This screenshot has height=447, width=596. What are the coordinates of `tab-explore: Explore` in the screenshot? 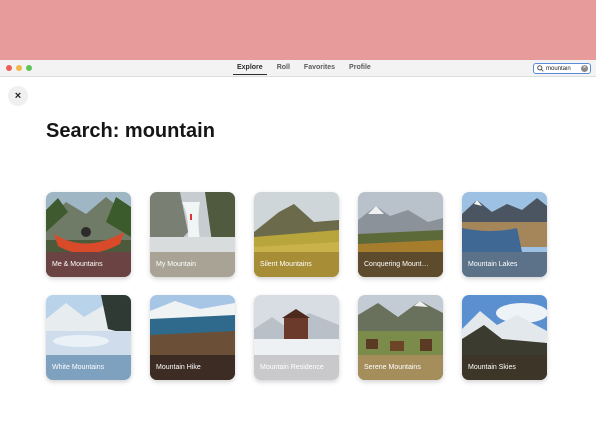 It's located at (250, 68).